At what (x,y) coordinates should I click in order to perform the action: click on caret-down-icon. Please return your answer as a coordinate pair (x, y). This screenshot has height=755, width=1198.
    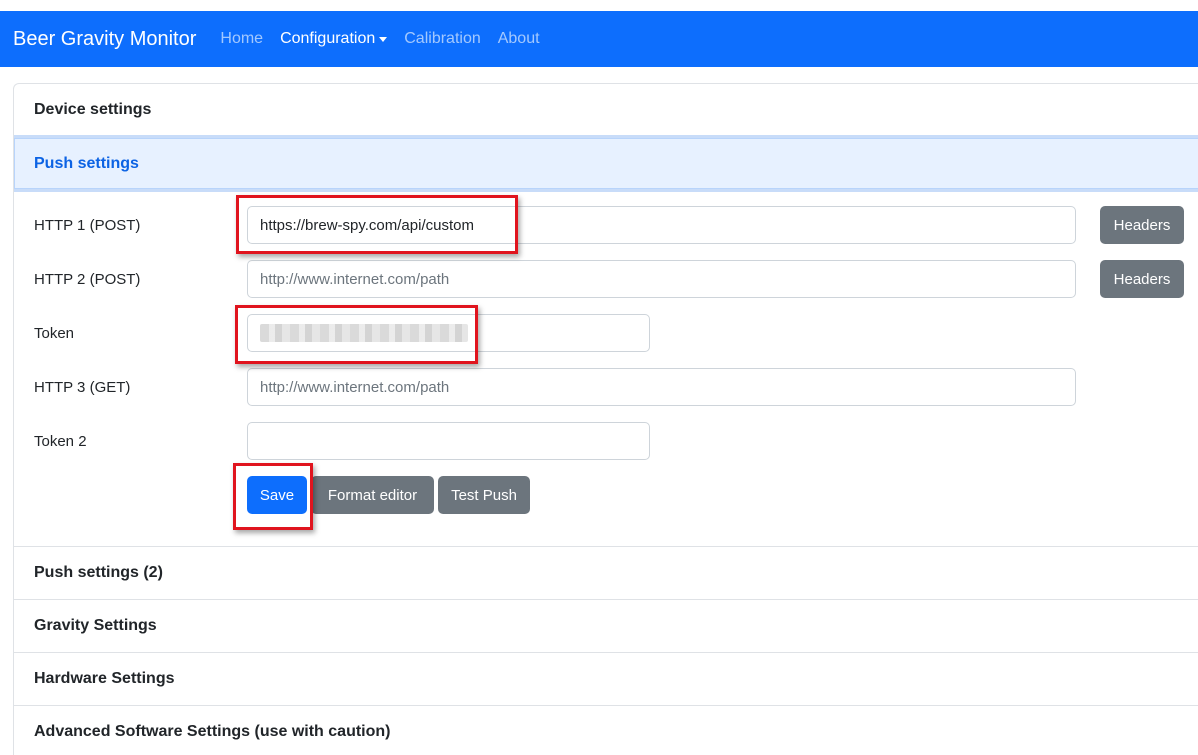
    Looking at the image, I should click on (383, 39).